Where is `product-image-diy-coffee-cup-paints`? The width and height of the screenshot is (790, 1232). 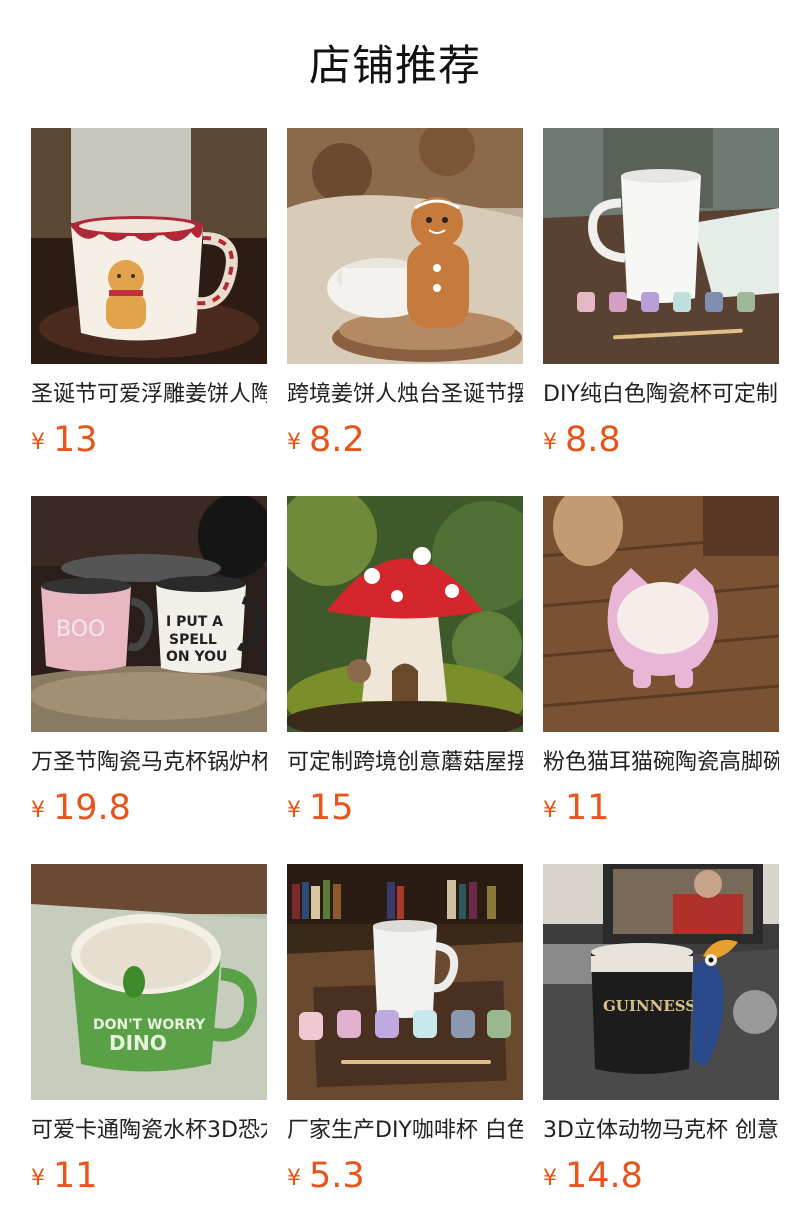 product-image-diy-coffee-cup-paints is located at coordinates (405, 982).